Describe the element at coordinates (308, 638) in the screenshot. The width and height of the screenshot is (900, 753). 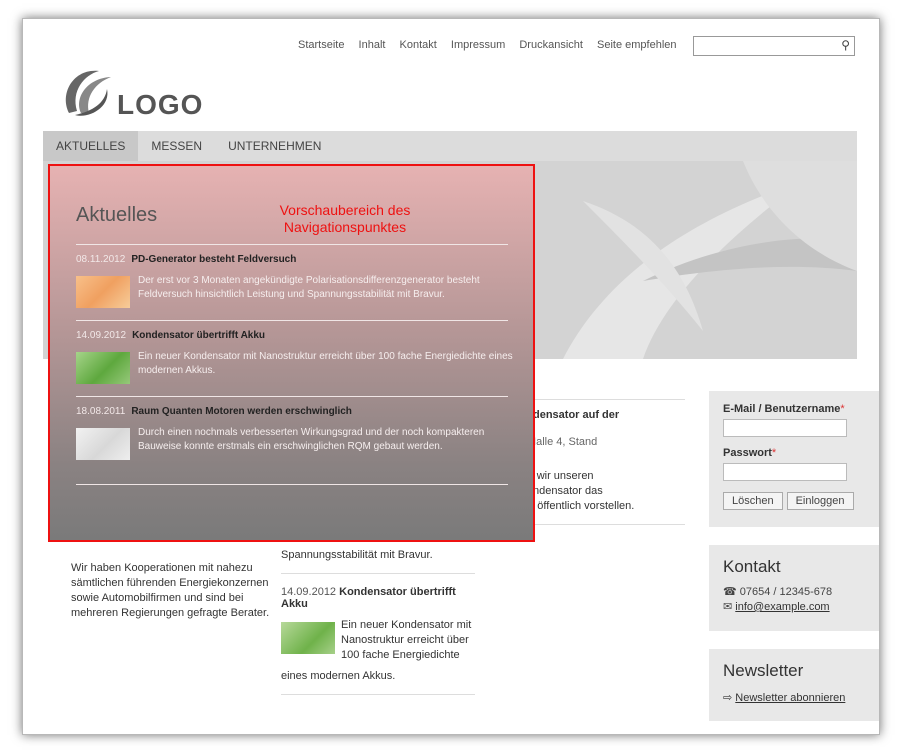
I see `news-item-thumbnail` at that location.